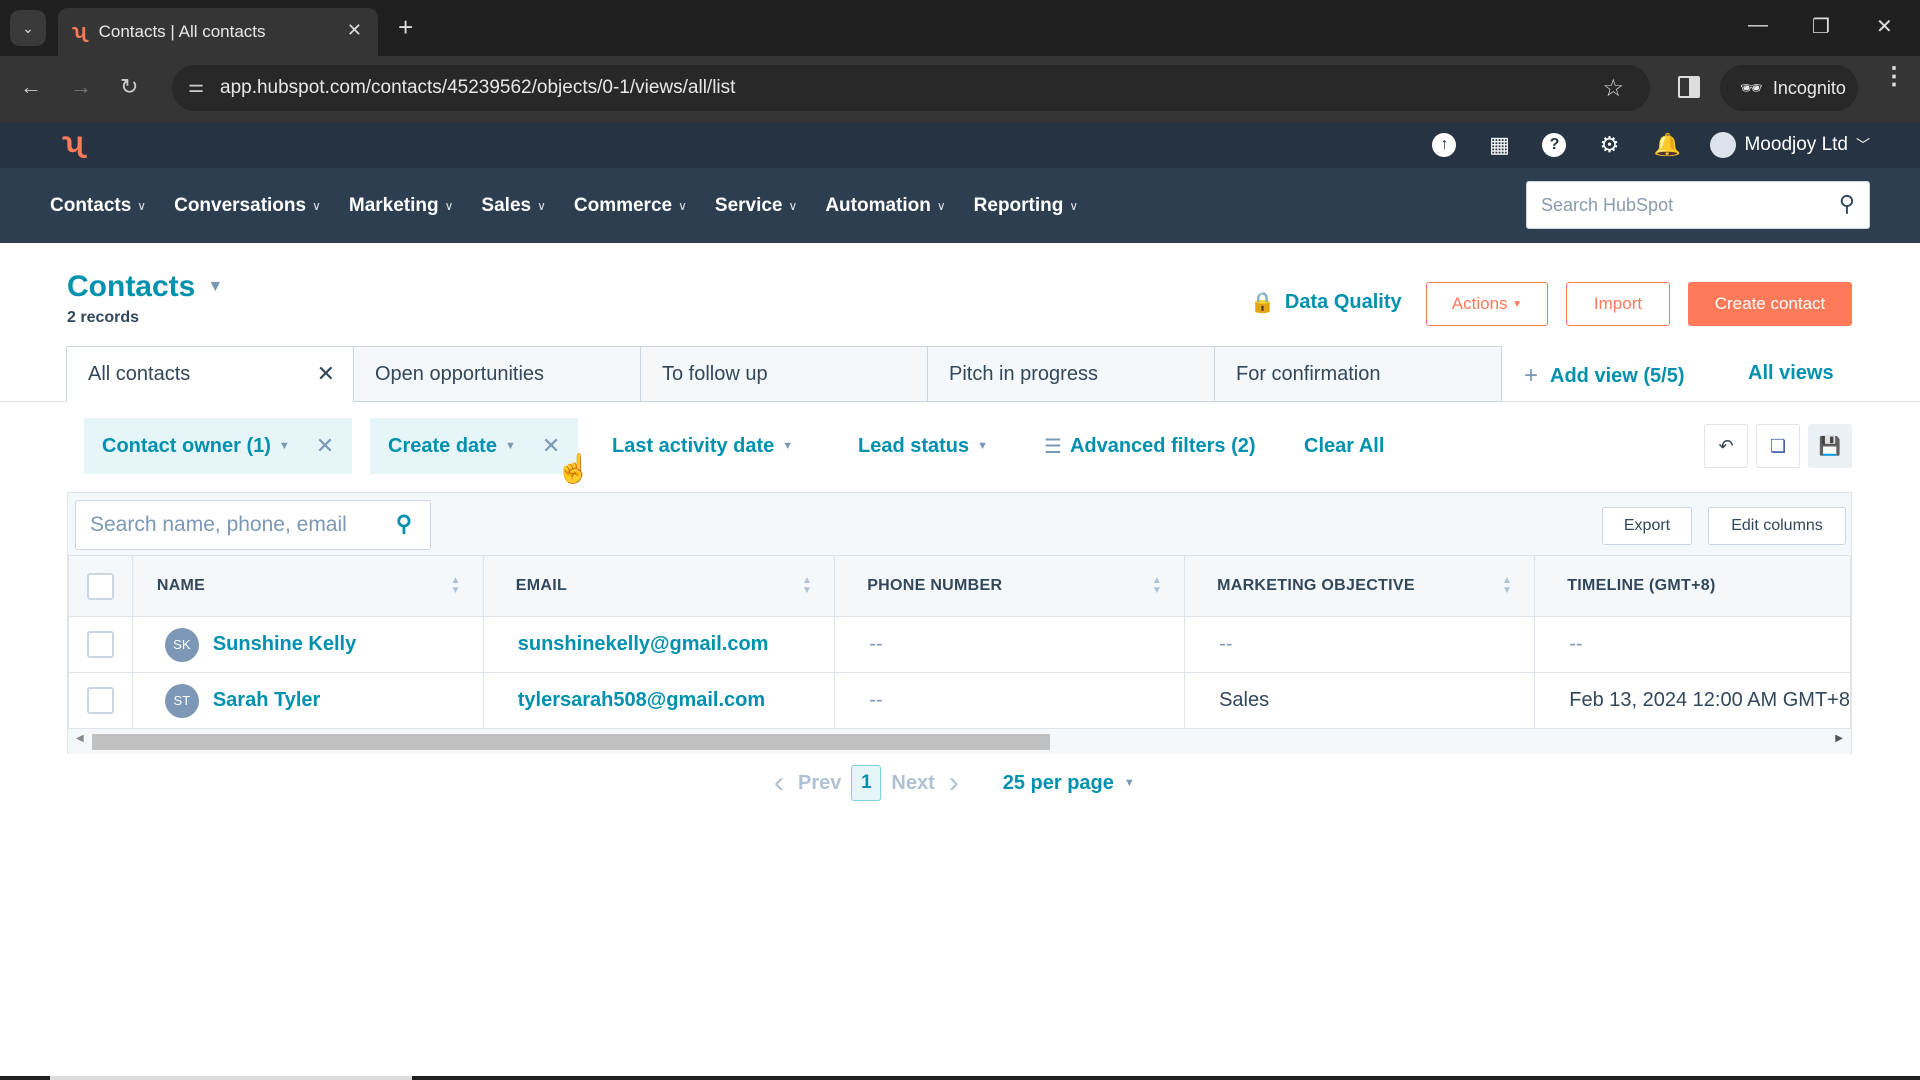 This screenshot has height=1080, width=1920. What do you see at coordinates (912, 783) in the screenshot?
I see `next-button: Next` at bounding box center [912, 783].